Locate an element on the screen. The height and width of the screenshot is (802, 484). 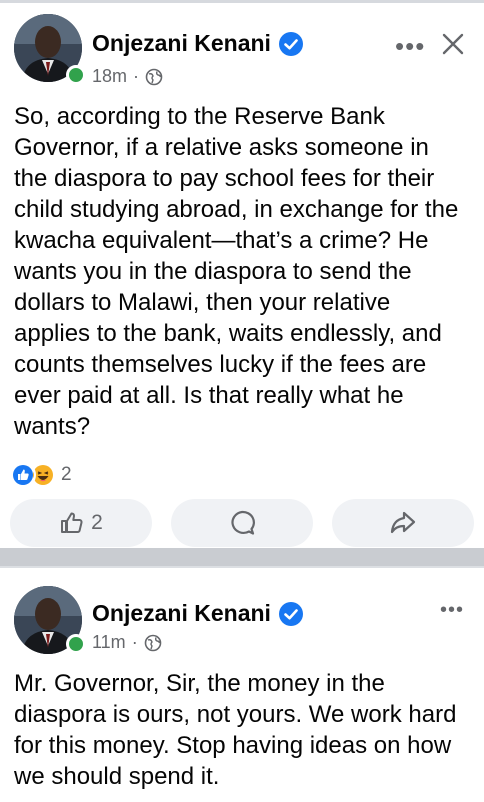
share-button is located at coordinates (403, 523).